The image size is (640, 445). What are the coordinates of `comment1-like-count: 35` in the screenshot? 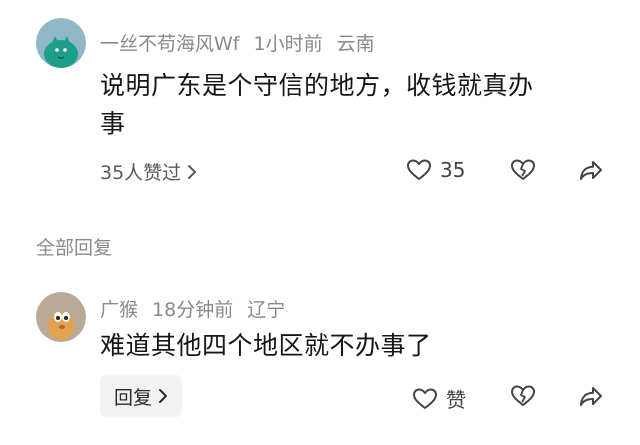 It's located at (453, 170).